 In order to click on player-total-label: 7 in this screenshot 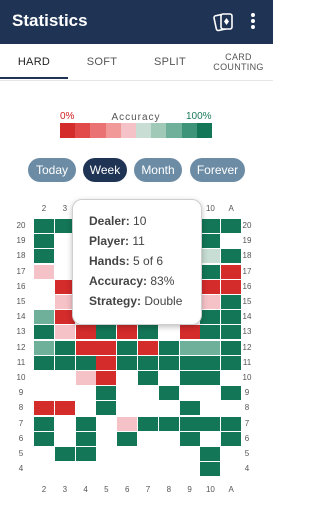, I will do `click(247, 423)`.